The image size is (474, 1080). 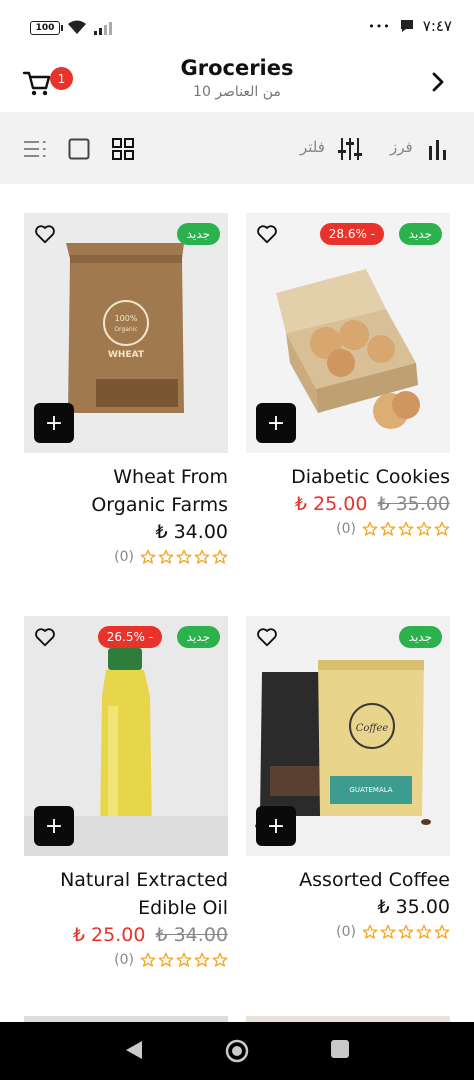 What do you see at coordinates (109, 935) in the screenshot?
I see `sale-price: ₺ 25.00` at bounding box center [109, 935].